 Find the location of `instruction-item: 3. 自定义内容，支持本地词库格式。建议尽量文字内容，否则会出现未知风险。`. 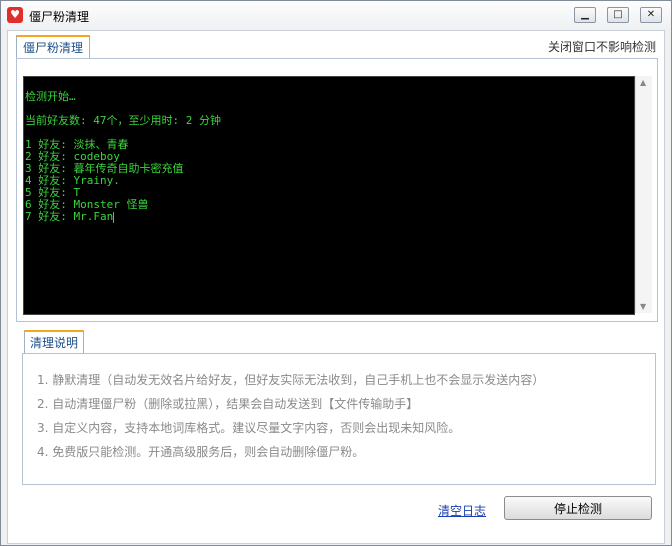

instruction-item: 3. 自定义内容，支持本地词库格式。建议尽量文字内容，否则会出现未知风险。 is located at coordinates (249, 428).